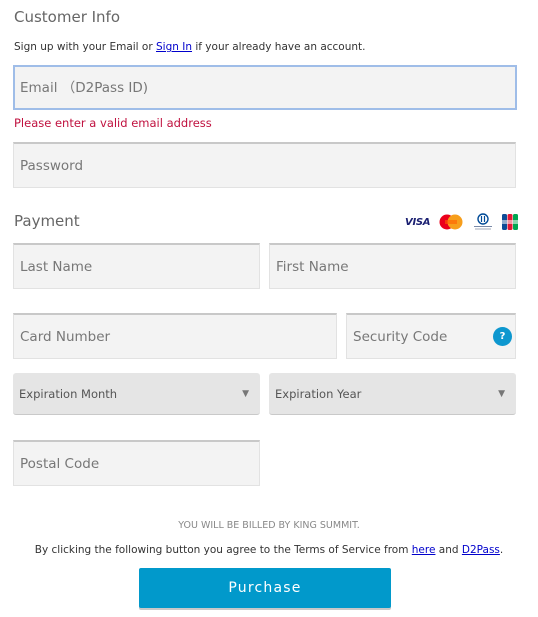 The width and height of the screenshot is (538, 617). I want to click on email-input, so click(265, 87).